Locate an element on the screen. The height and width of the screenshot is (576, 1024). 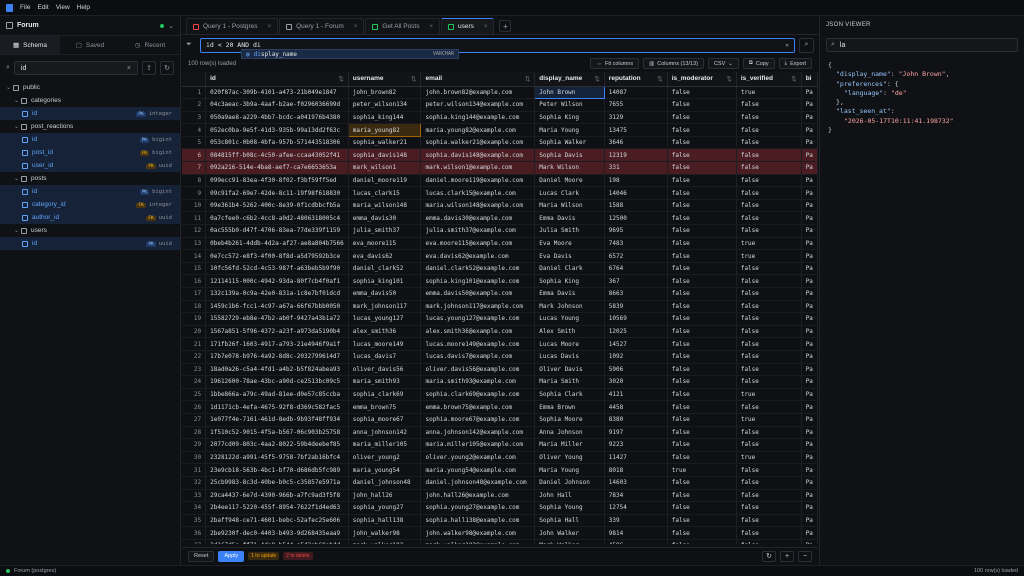
table-cell: emma.brown75@example.com is located at coordinates (478, 407).